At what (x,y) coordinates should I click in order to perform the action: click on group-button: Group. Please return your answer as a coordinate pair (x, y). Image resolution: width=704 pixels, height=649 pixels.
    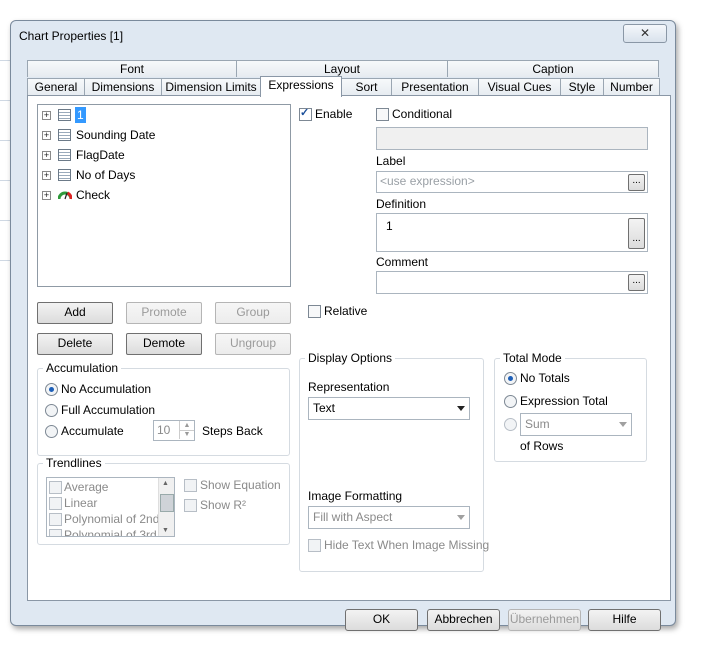
    Looking at the image, I should click on (253, 313).